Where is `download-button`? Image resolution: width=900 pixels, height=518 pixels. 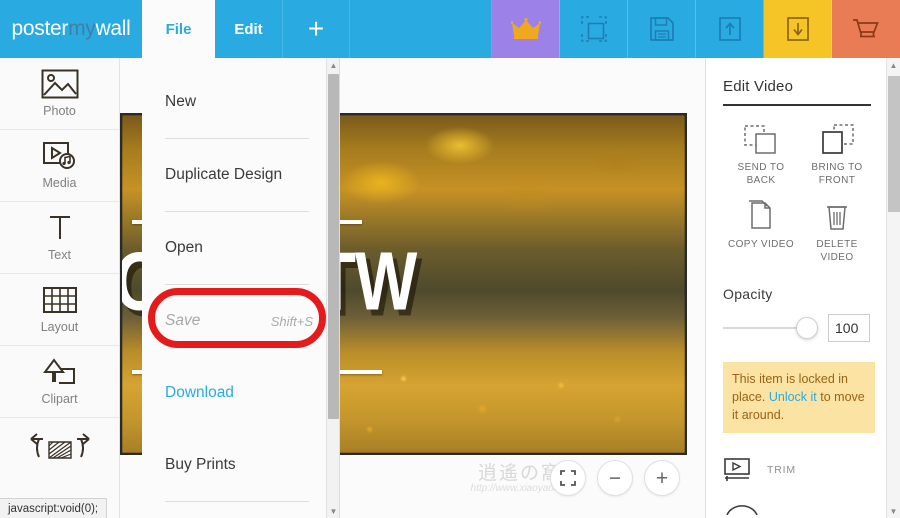 download-button is located at coordinates (798, 29).